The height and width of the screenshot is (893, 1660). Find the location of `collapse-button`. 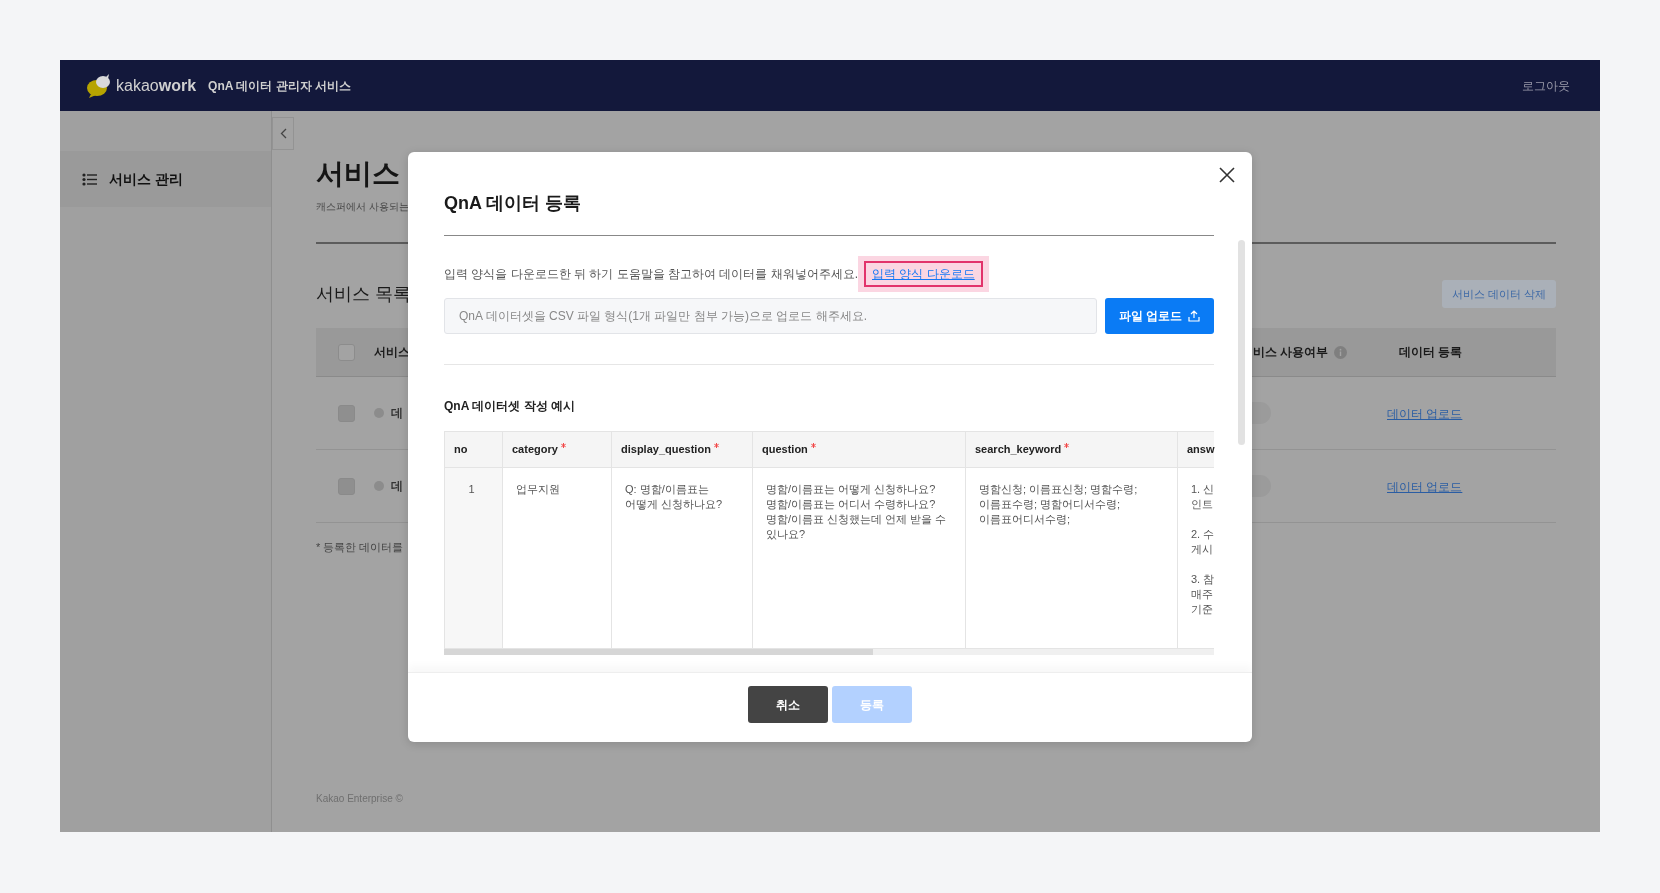

collapse-button is located at coordinates (283, 133).